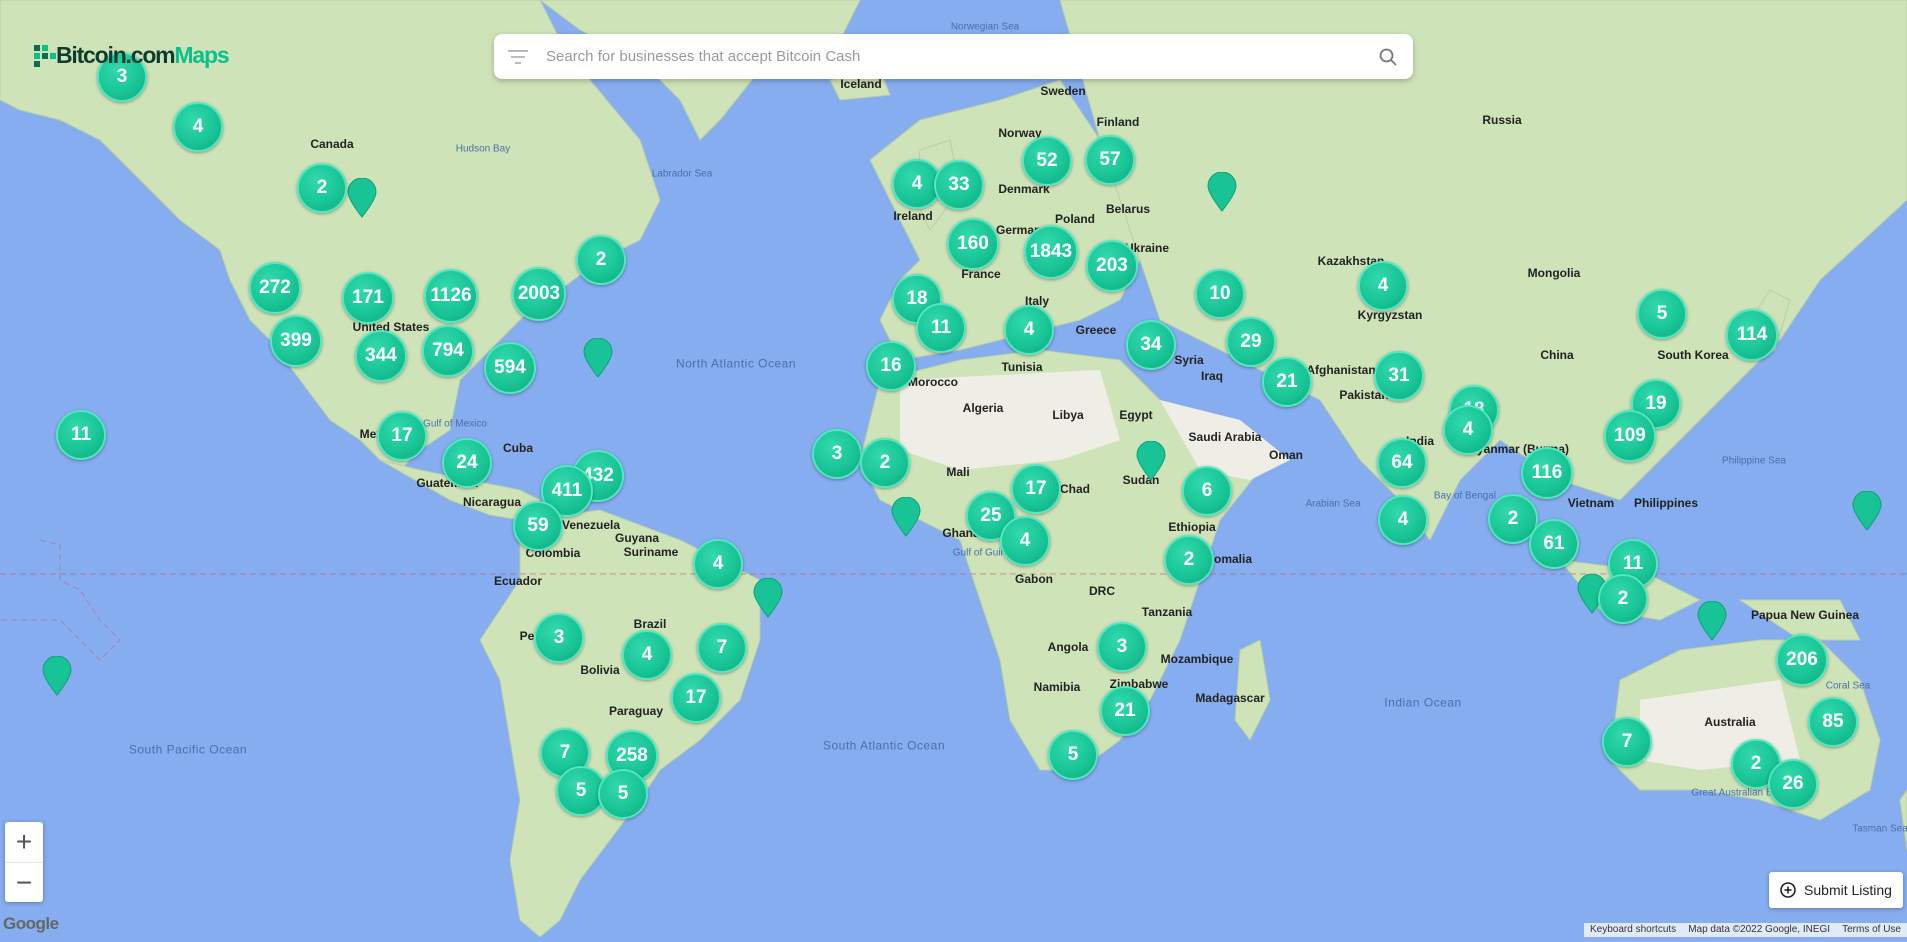 Image resolution: width=1907 pixels, height=942 pixels. I want to click on cluster-marker: 26, so click(1793, 784).